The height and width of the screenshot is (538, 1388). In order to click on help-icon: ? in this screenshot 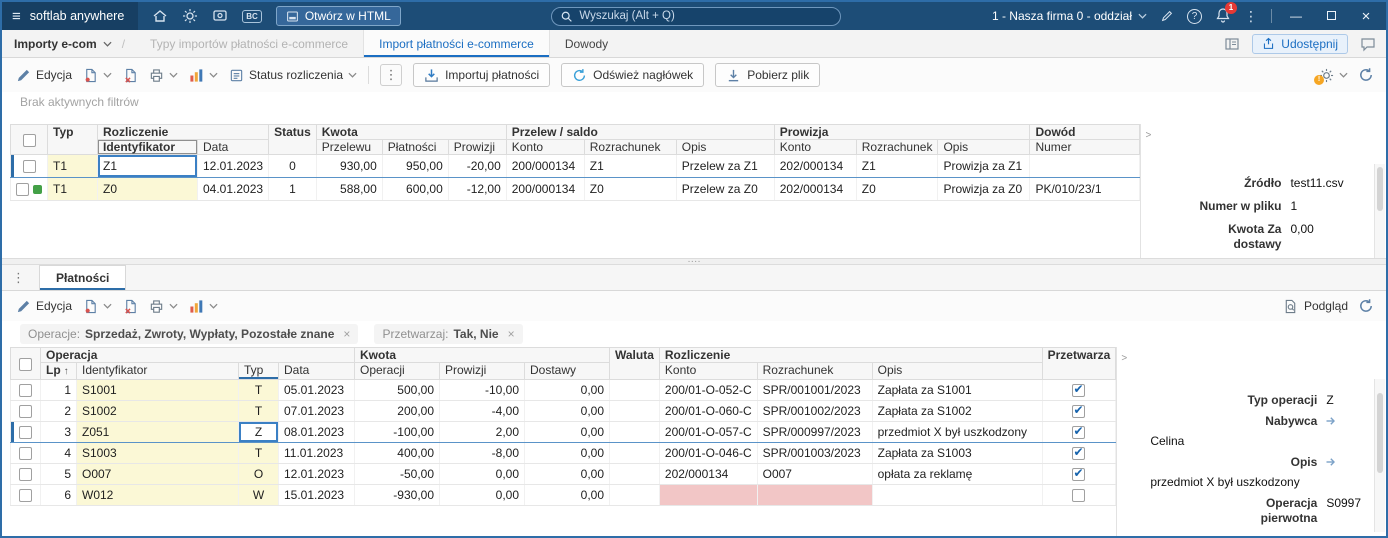, I will do `click(1194, 16)`.